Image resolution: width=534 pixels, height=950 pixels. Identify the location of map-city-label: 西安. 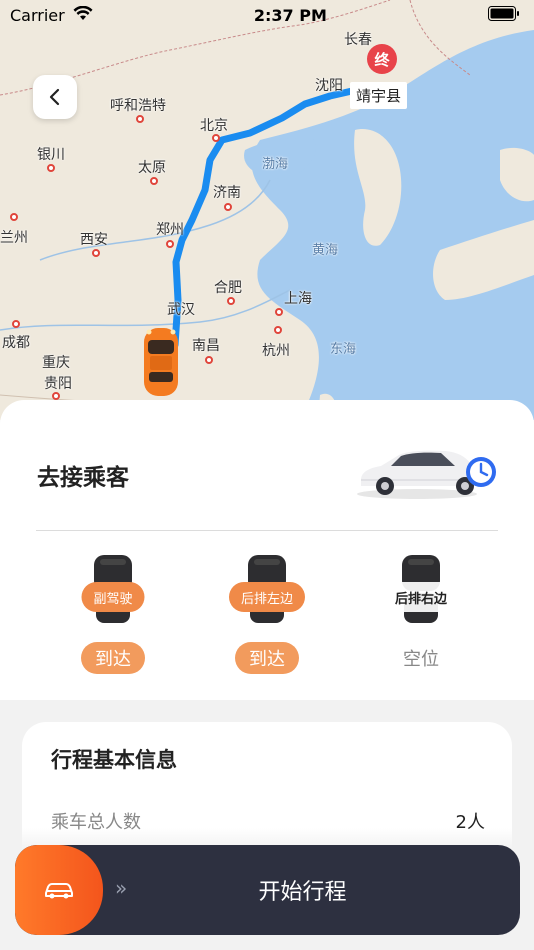
(94, 240).